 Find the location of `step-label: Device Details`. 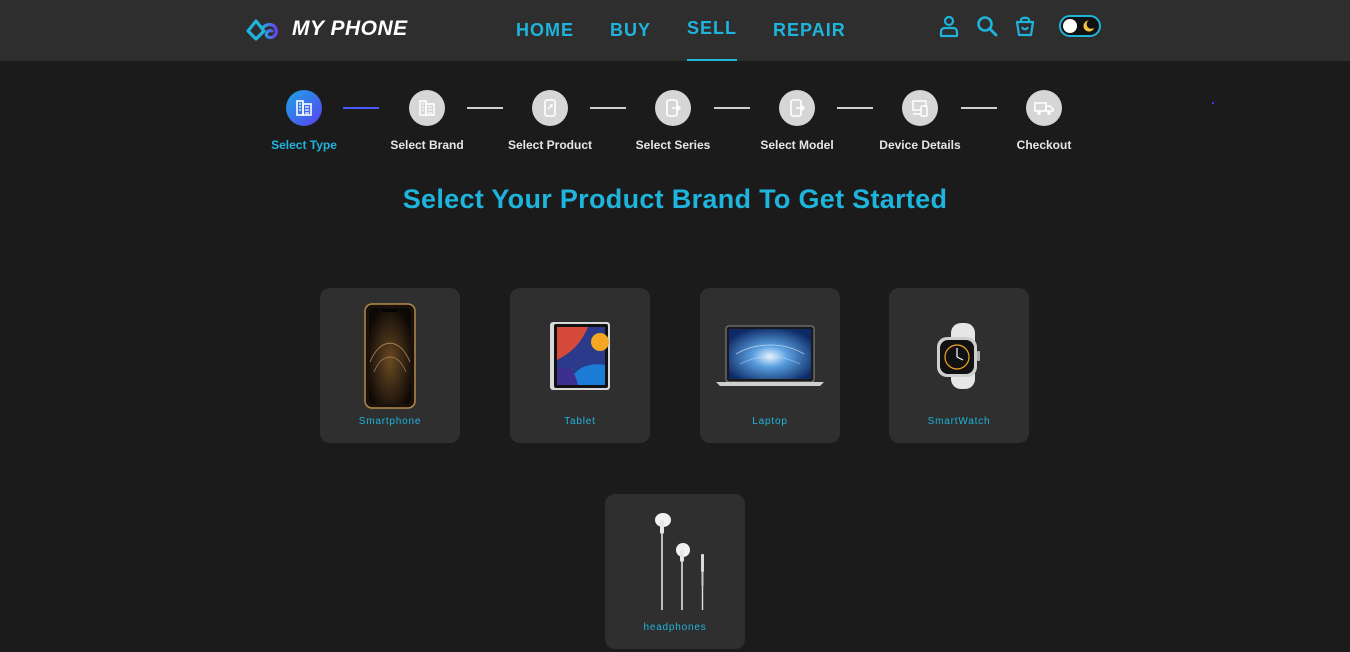

step-label: Device Details is located at coordinates (920, 145).